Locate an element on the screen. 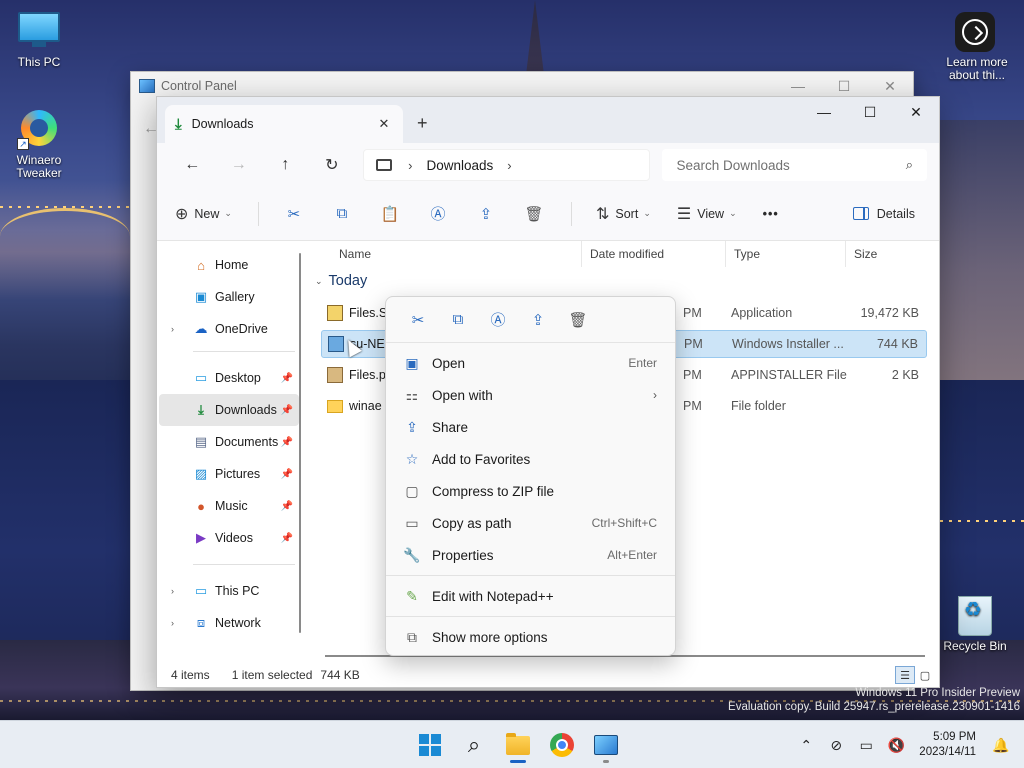 This screenshot has width=1024, height=768. view-button: ☰ View ⌄ is located at coordinates (707, 214).